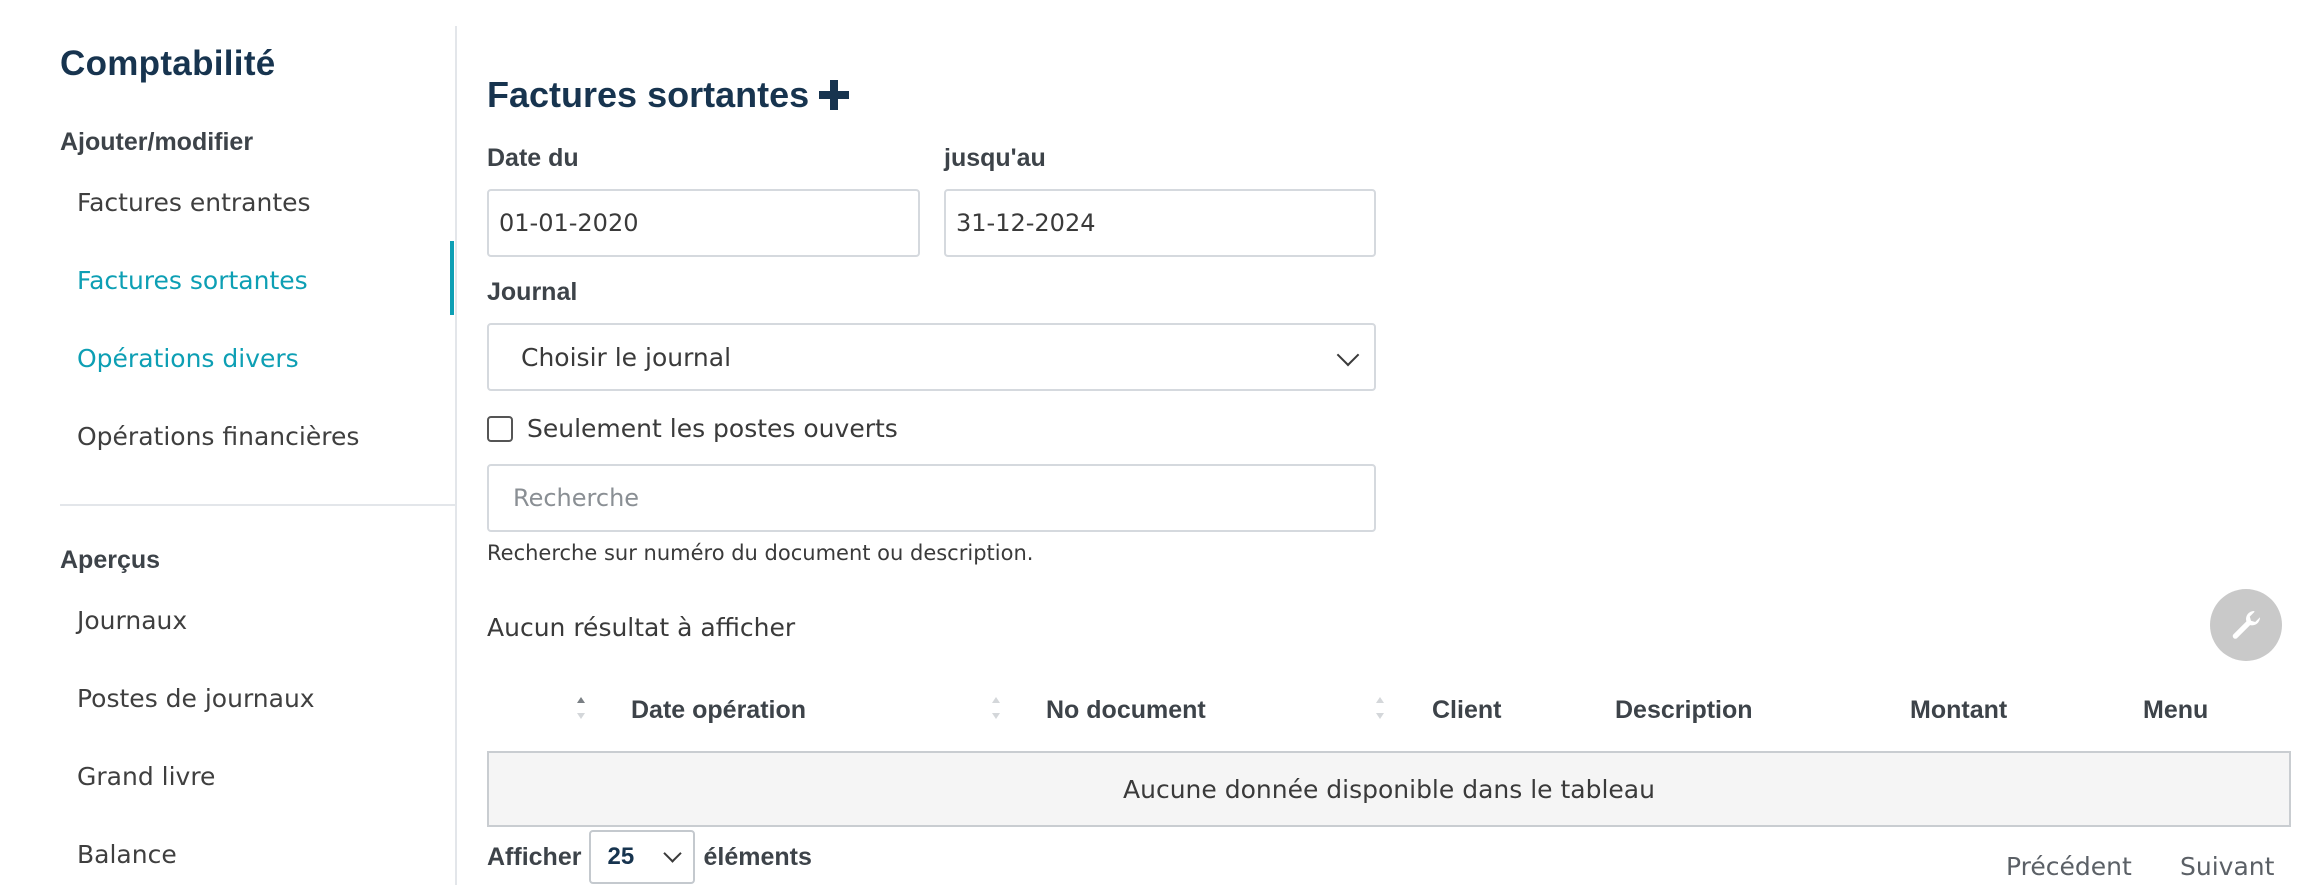 The image size is (2301, 885). Describe the element at coordinates (258, 851) in the screenshot. I see `sidebar-item-balance: Balance` at that location.